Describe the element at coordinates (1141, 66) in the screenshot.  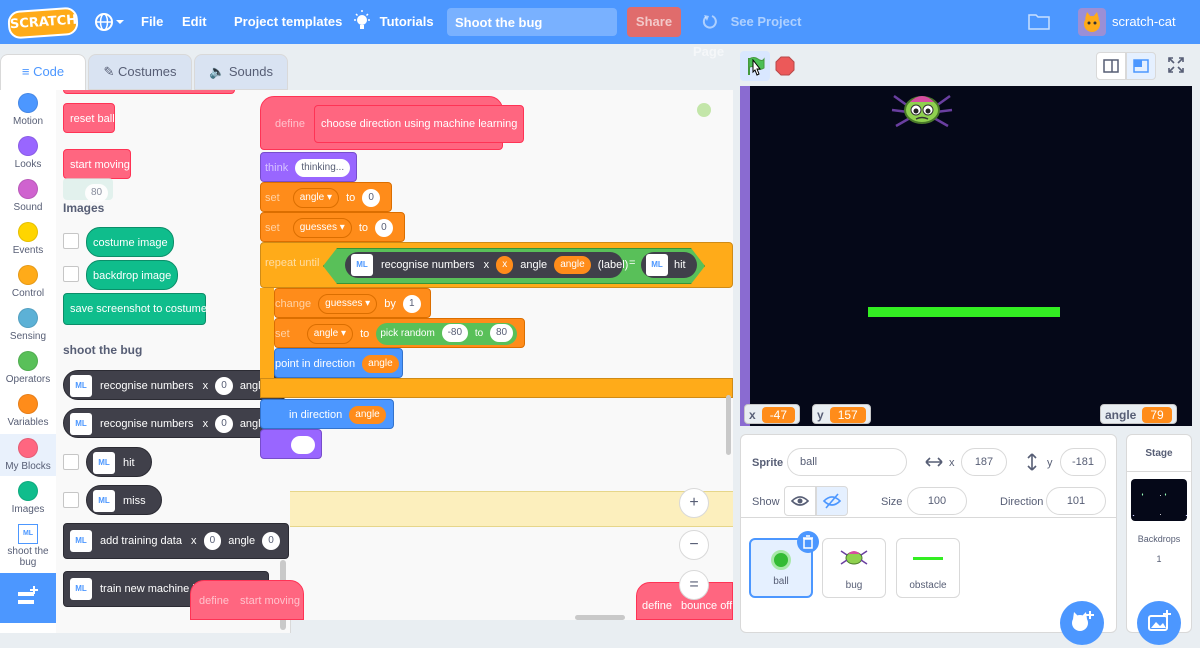
I see `normal-stage-button` at that location.